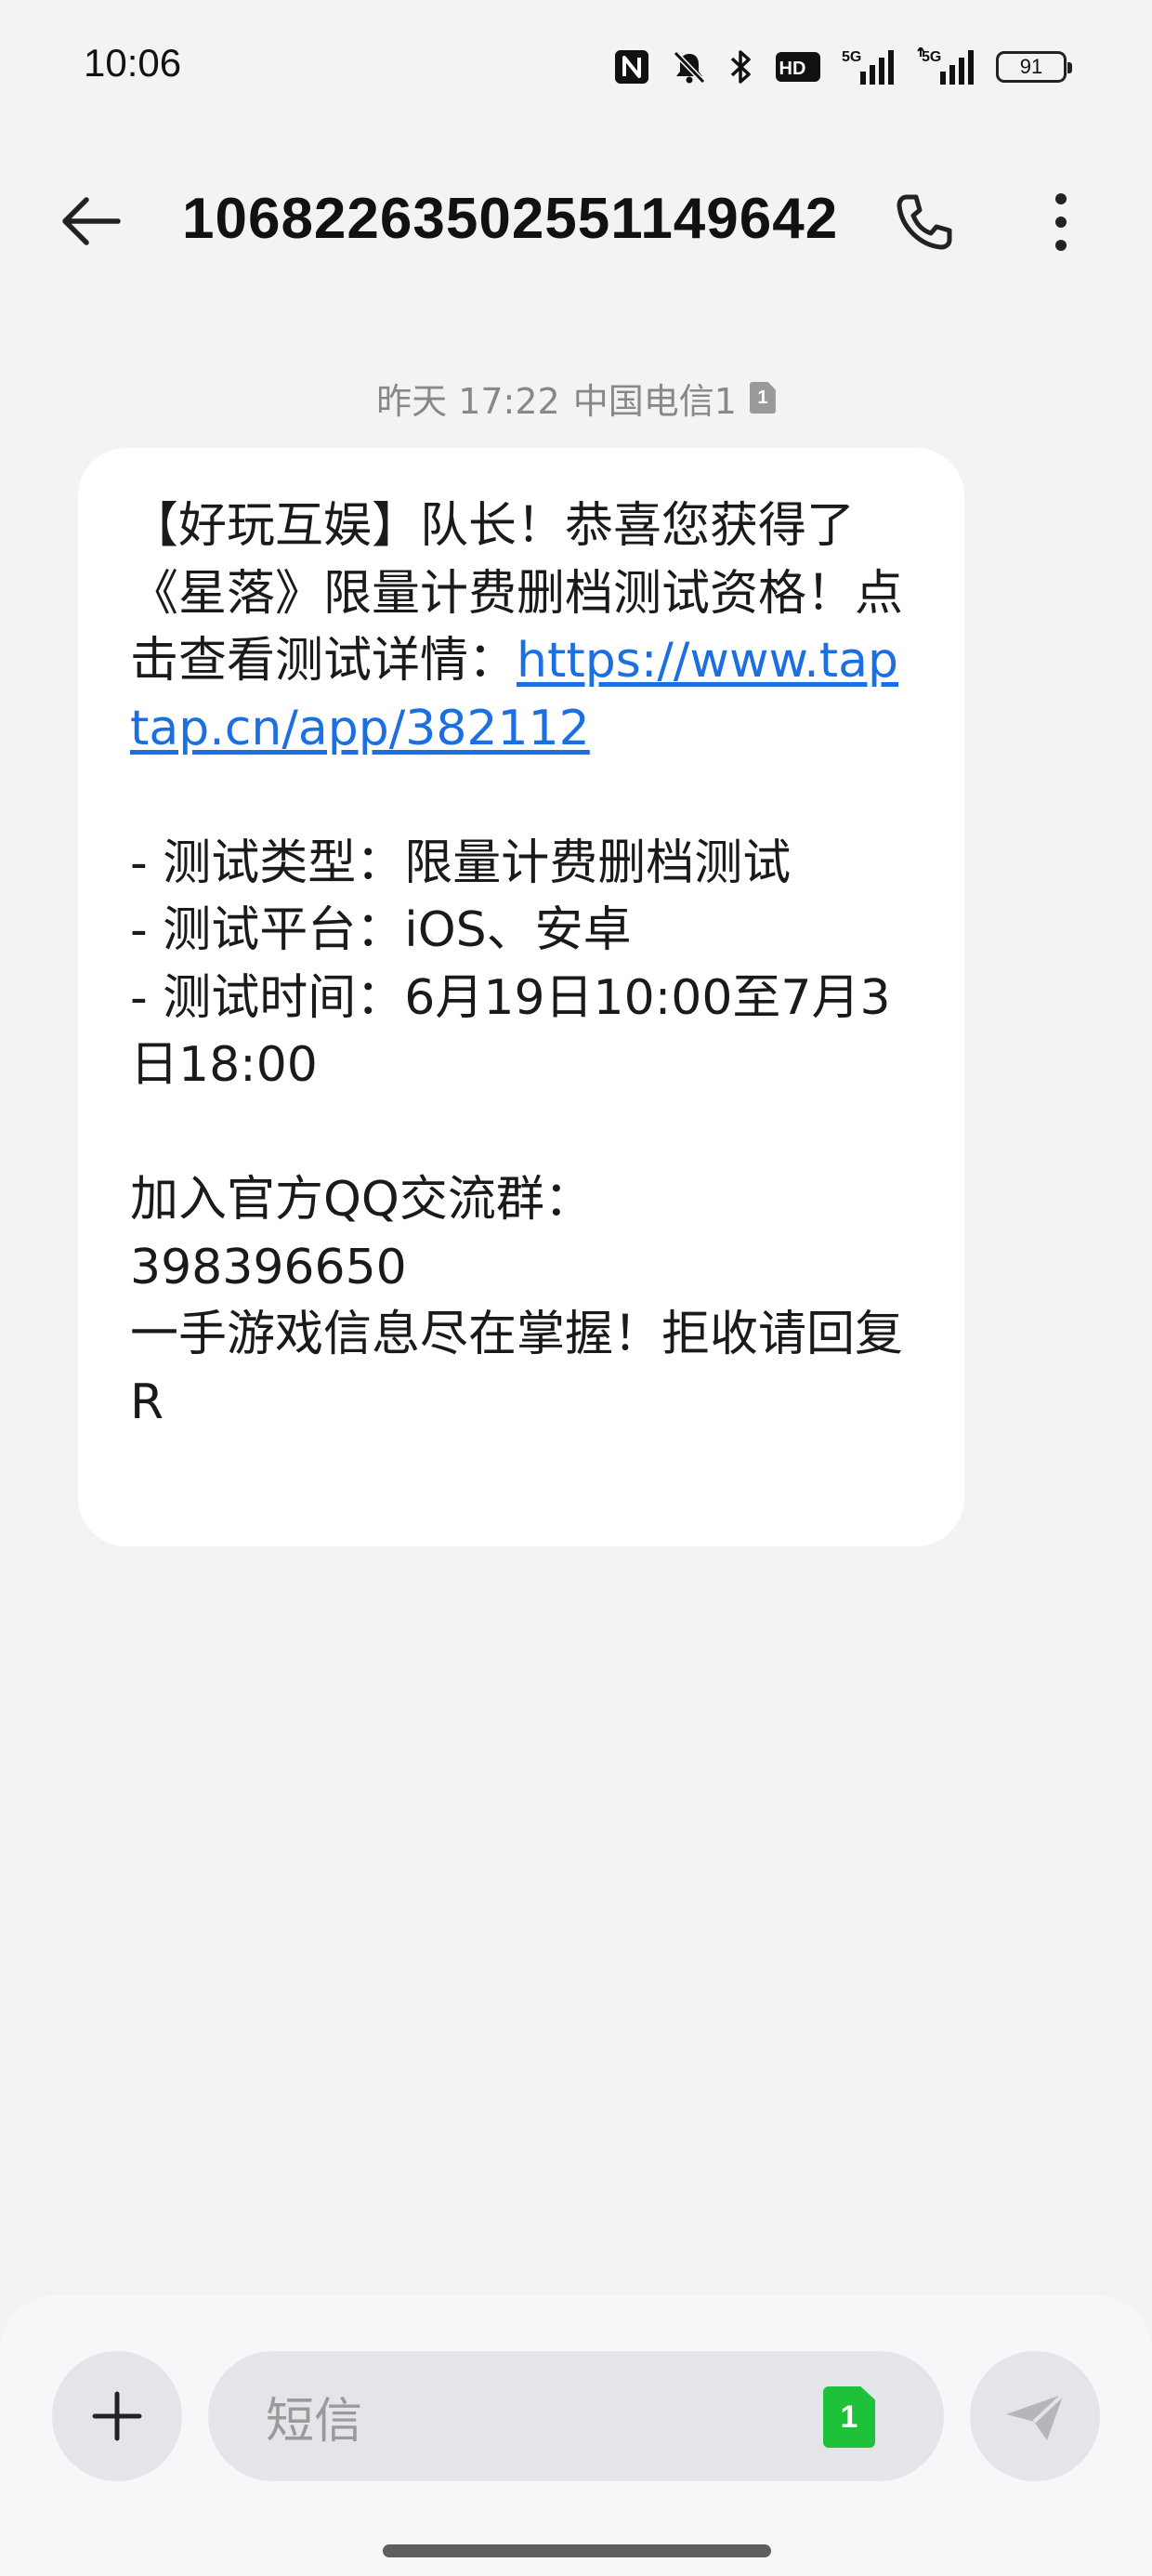 This screenshot has width=1152, height=2576. I want to click on net-label-1: 5G, so click(851, 57).